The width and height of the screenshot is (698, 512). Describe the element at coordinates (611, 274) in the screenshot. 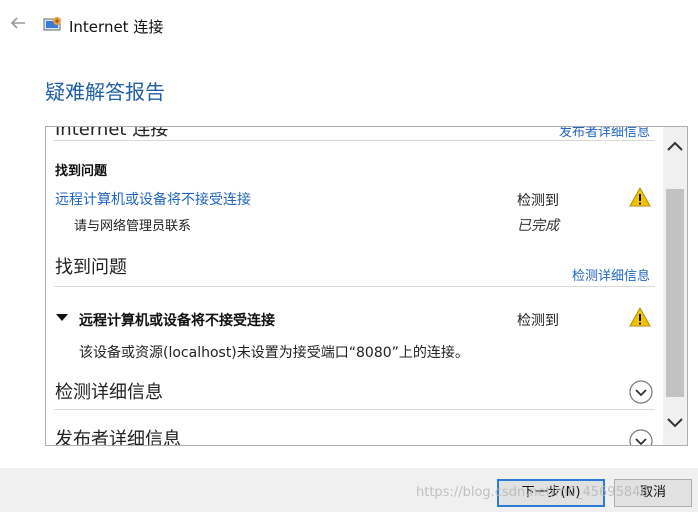

I see `detection-details-link: 检测详细信息` at that location.